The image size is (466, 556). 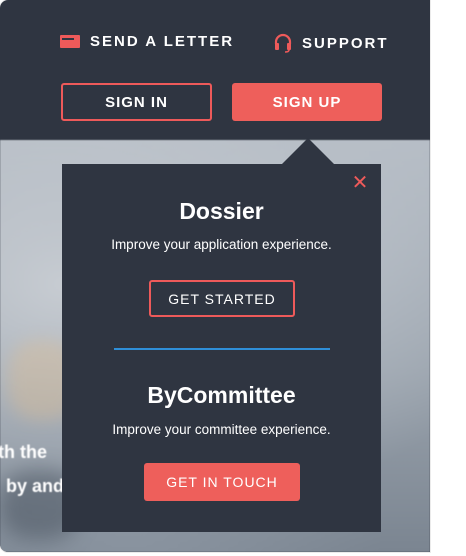 What do you see at coordinates (345, 43) in the screenshot?
I see `support-label: SUPPORT` at bounding box center [345, 43].